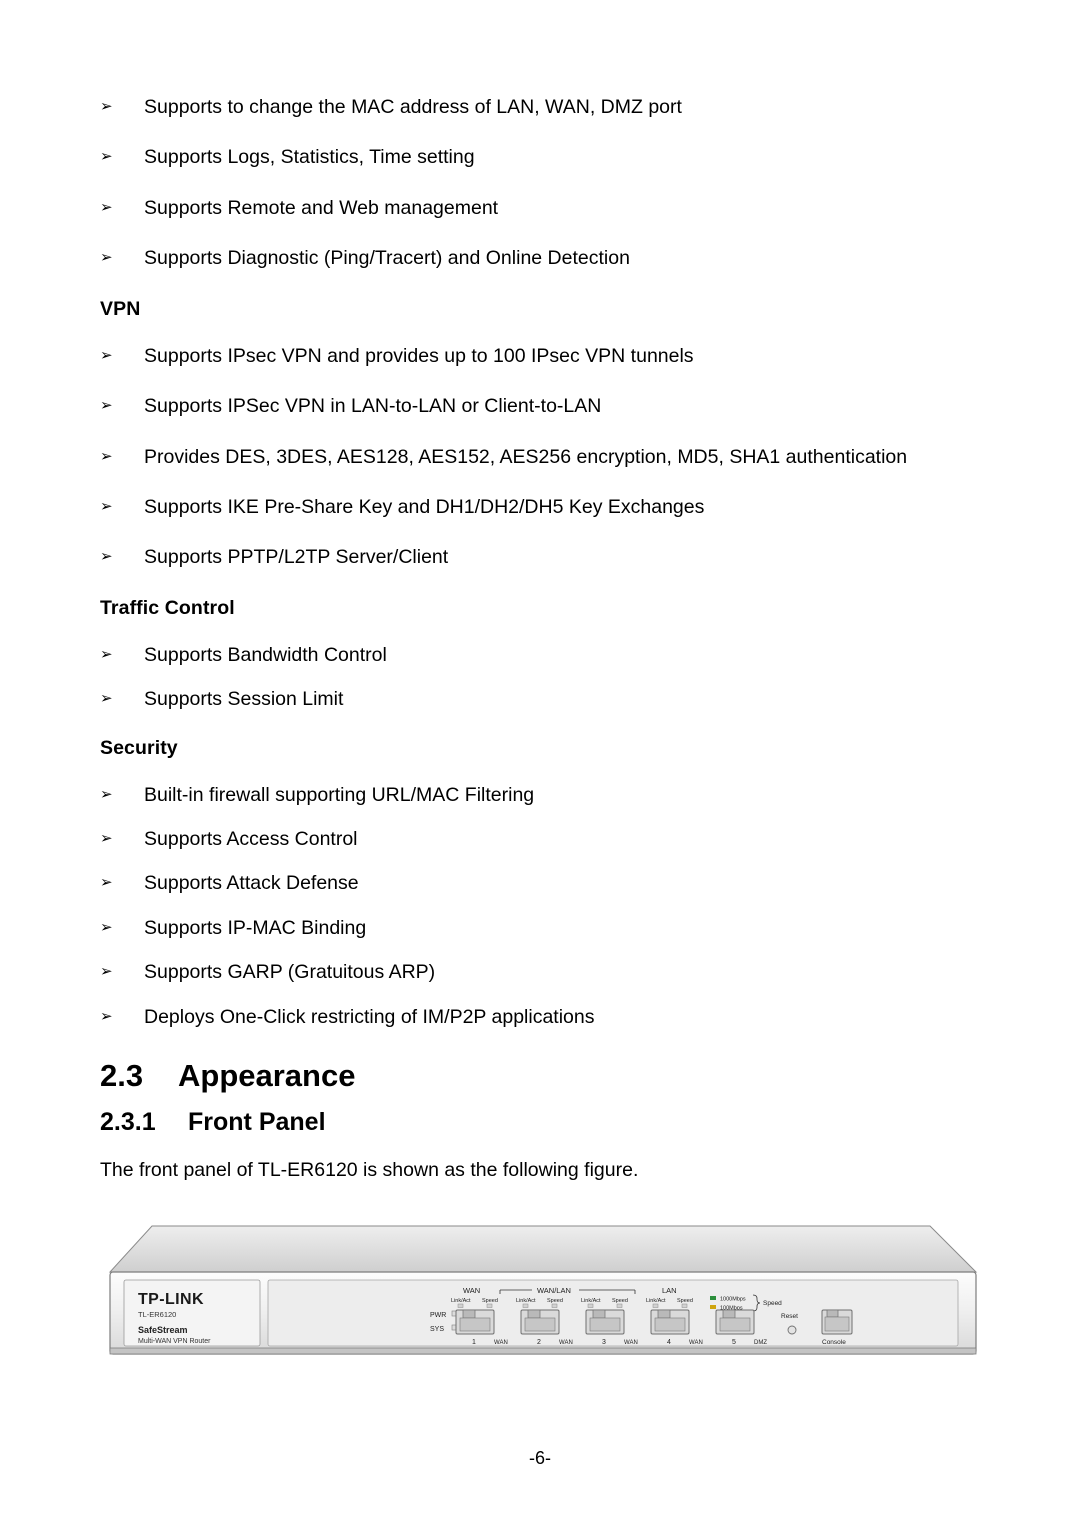  Describe the element at coordinates (540, 972) in the screenshot. I see `list-item: ➢ Supports GARP (Gratuitous ARP)` at that location.